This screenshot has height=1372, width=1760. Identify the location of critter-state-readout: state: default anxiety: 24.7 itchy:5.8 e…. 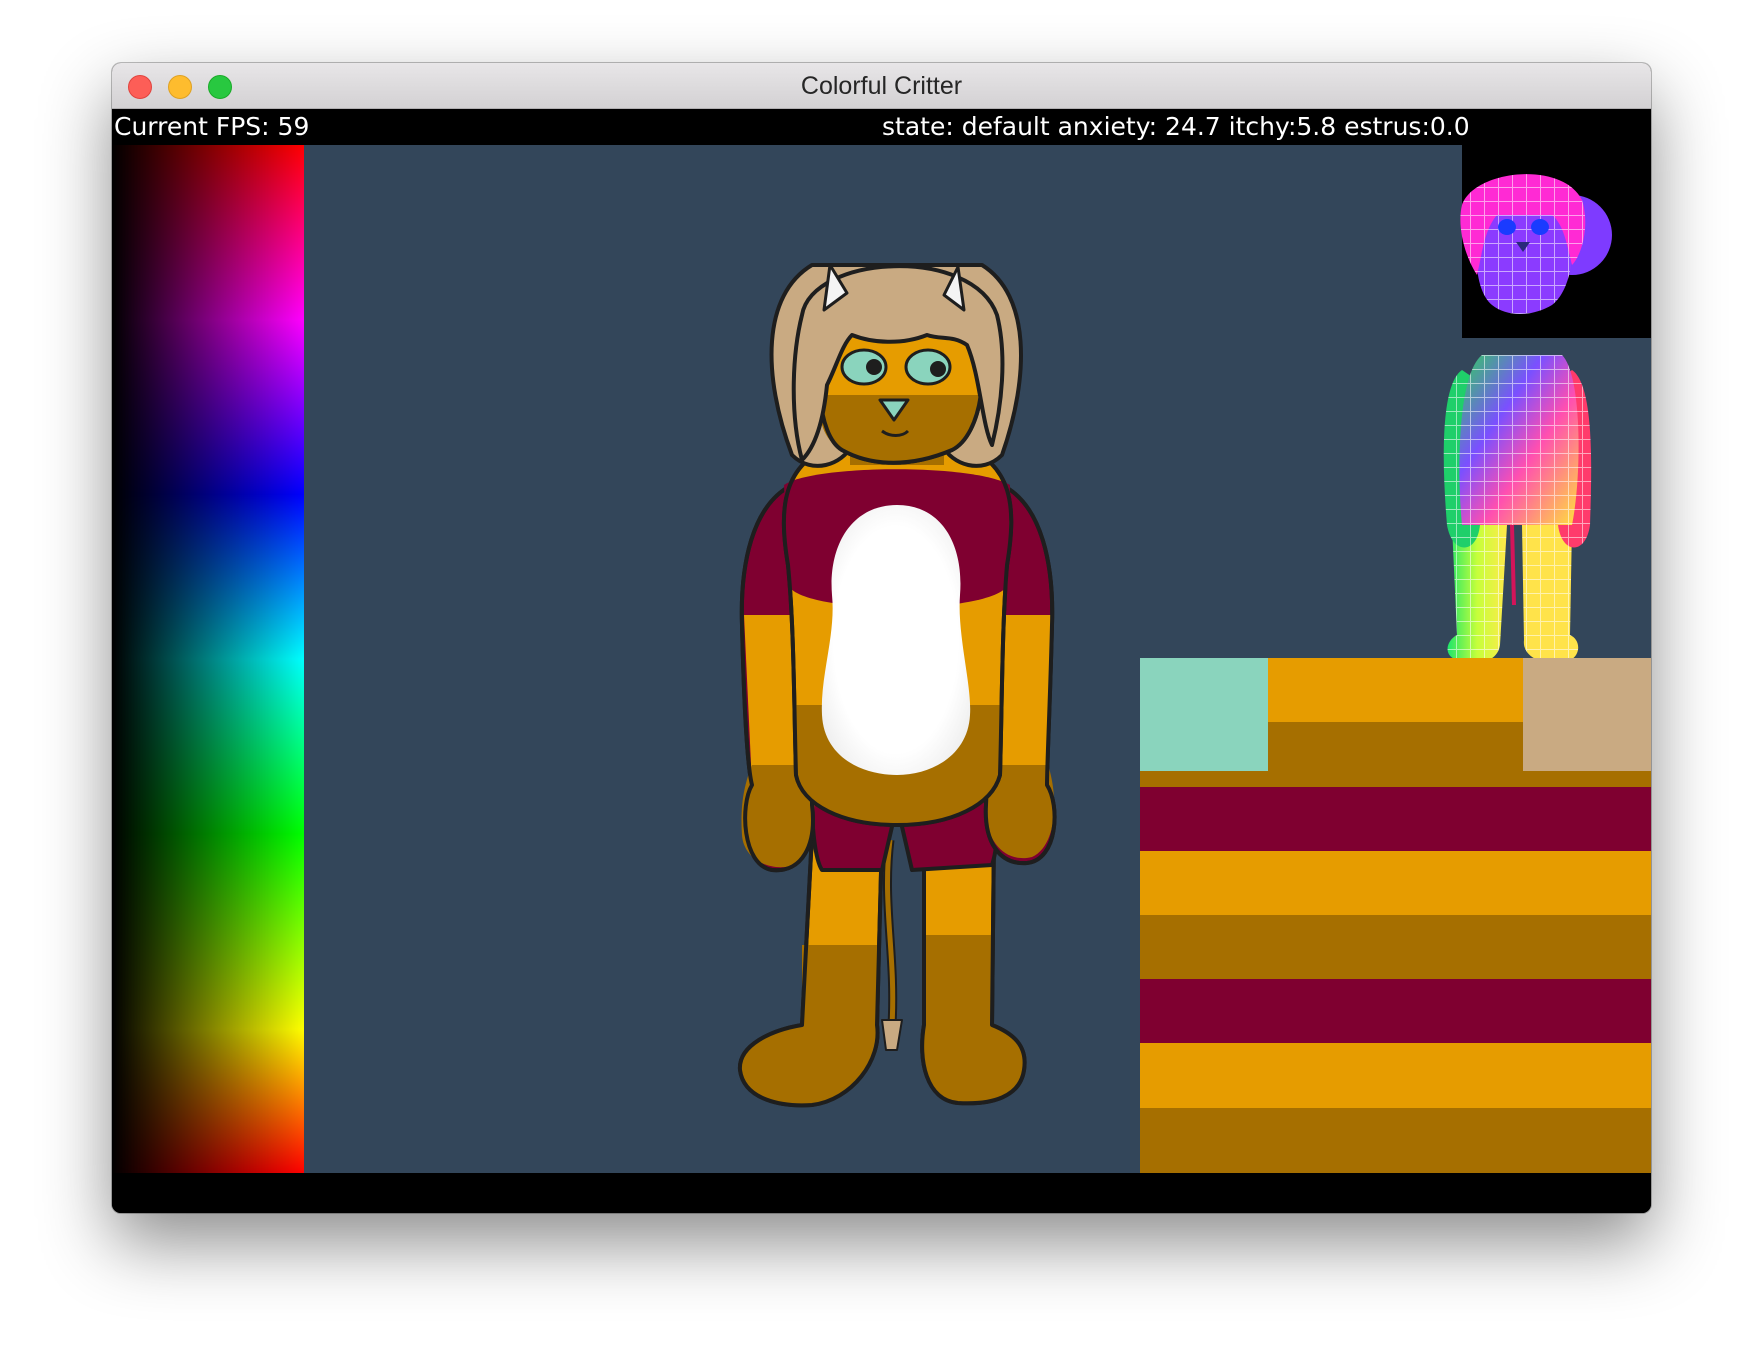
(1176, 126).